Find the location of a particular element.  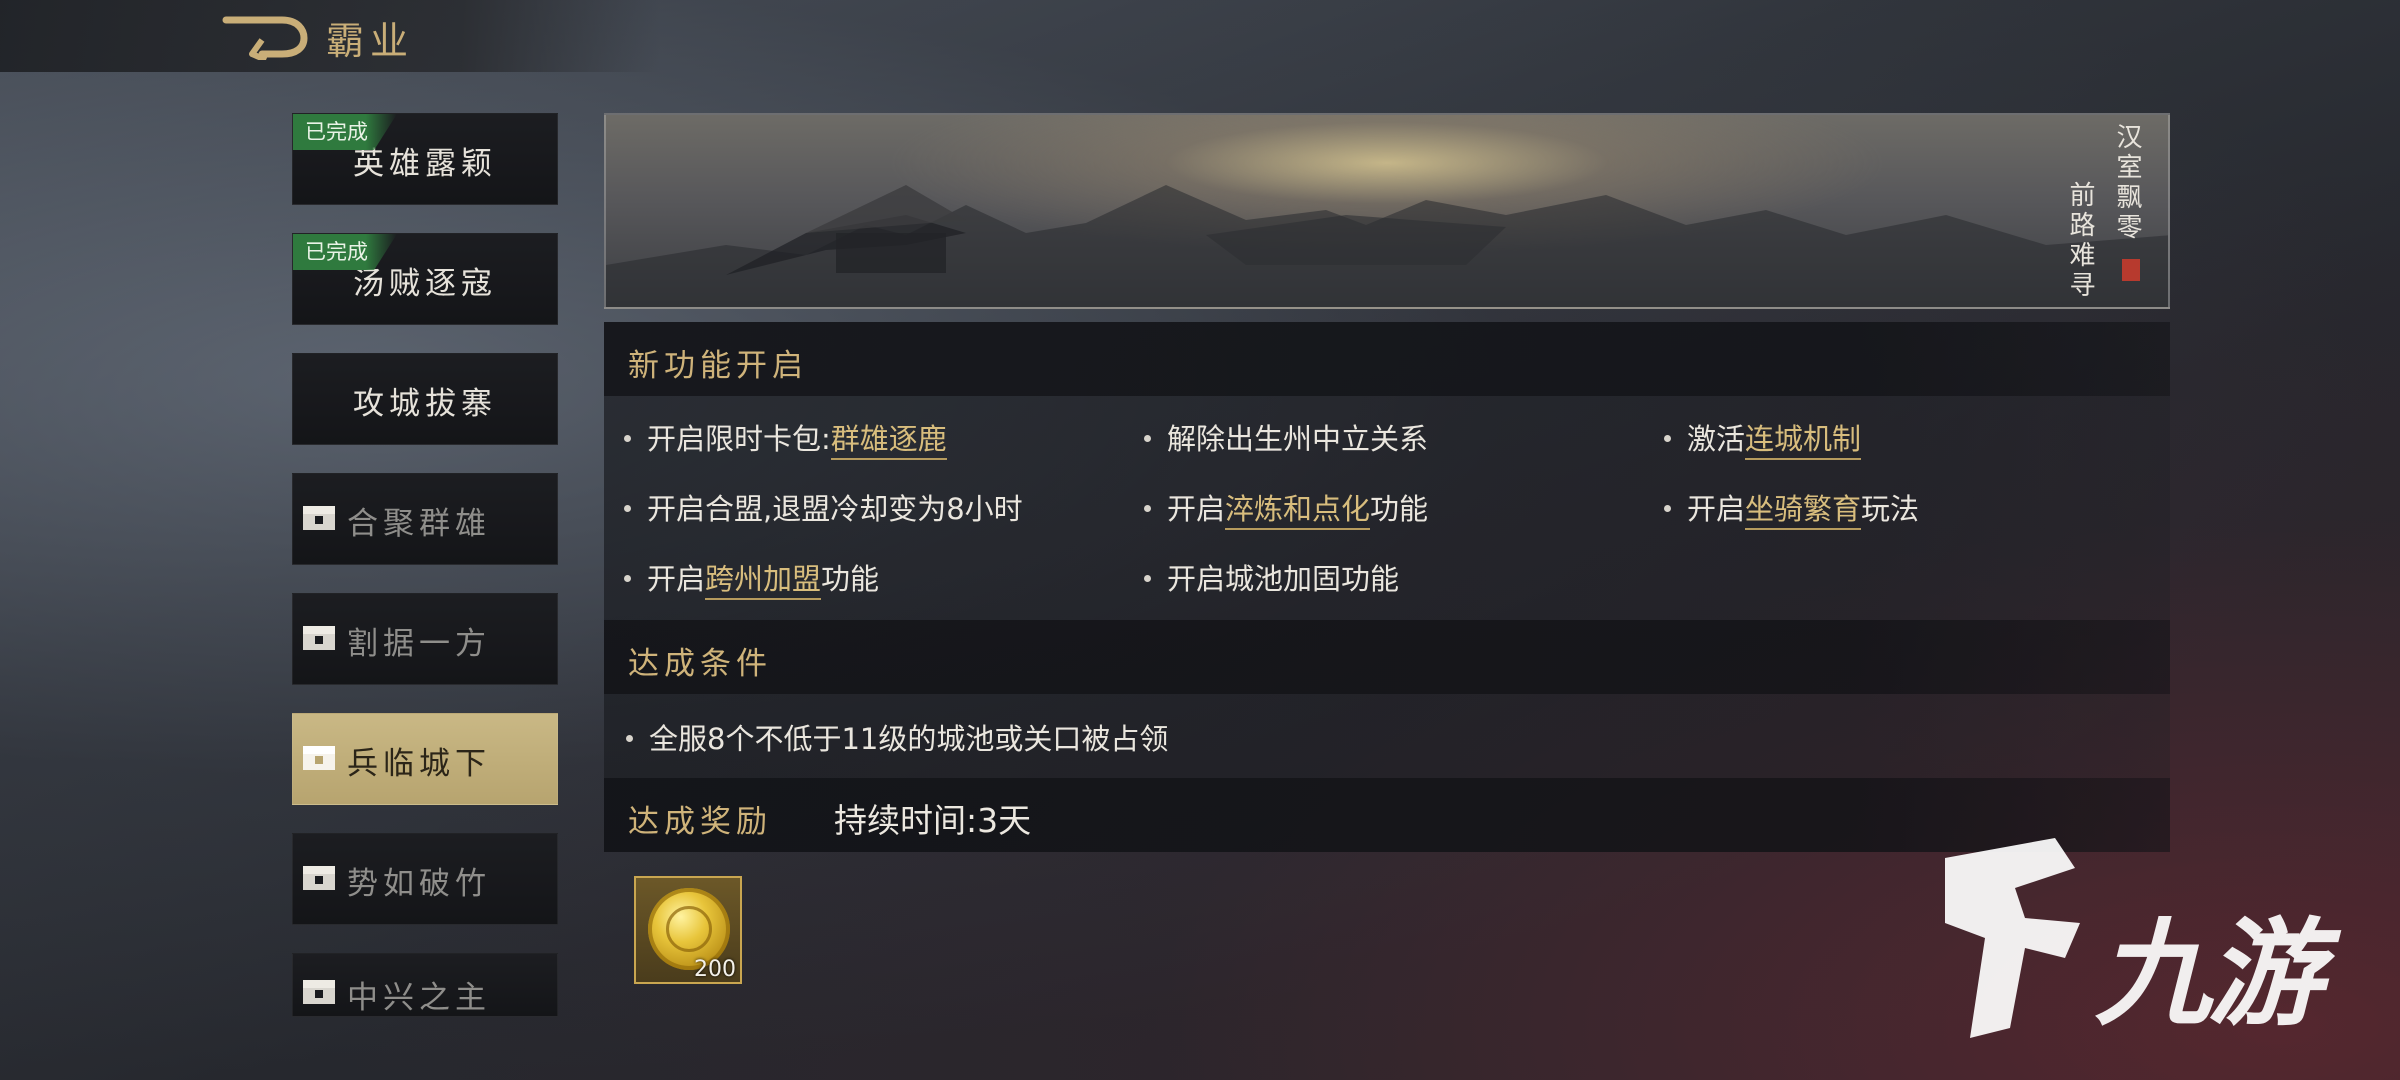

back-arrow-icon is located at coordinates (265, 39).